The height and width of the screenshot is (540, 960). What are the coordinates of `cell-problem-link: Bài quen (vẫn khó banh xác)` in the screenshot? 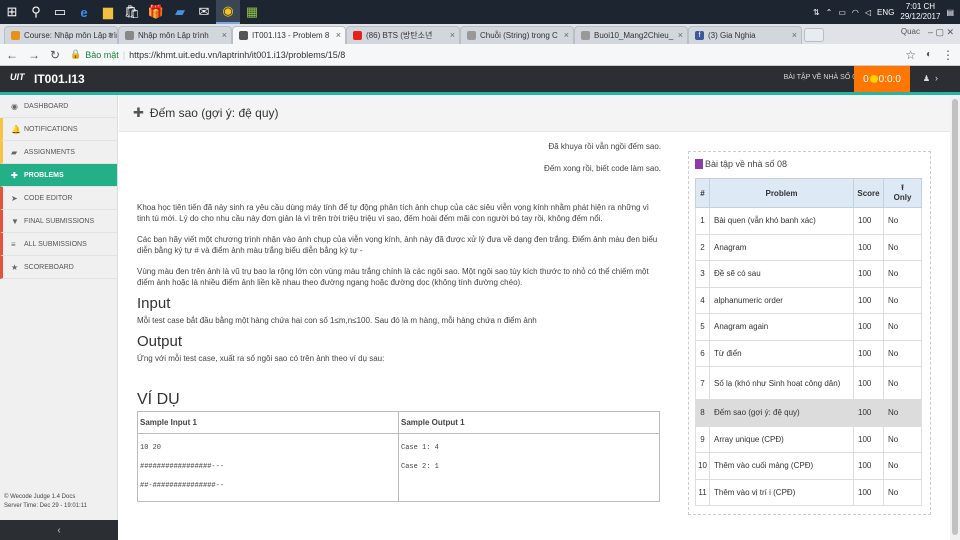 It's located at (781, 221).